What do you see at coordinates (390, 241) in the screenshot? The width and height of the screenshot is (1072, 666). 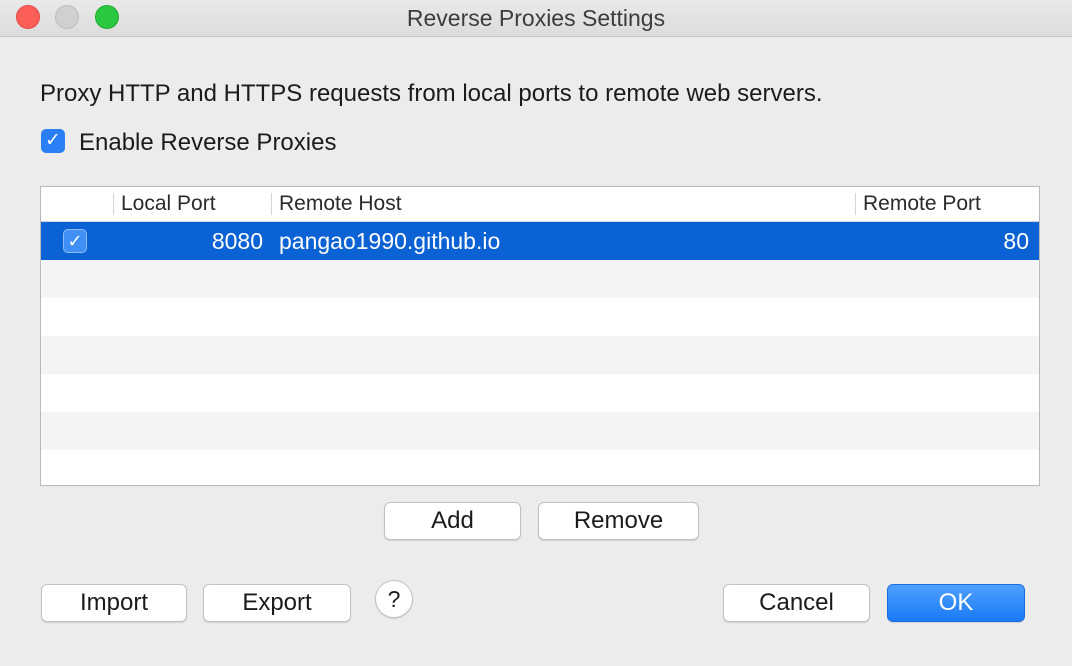 I see `remote-host-cell: pangao1990.github.io` at bounding box center [390, 241].